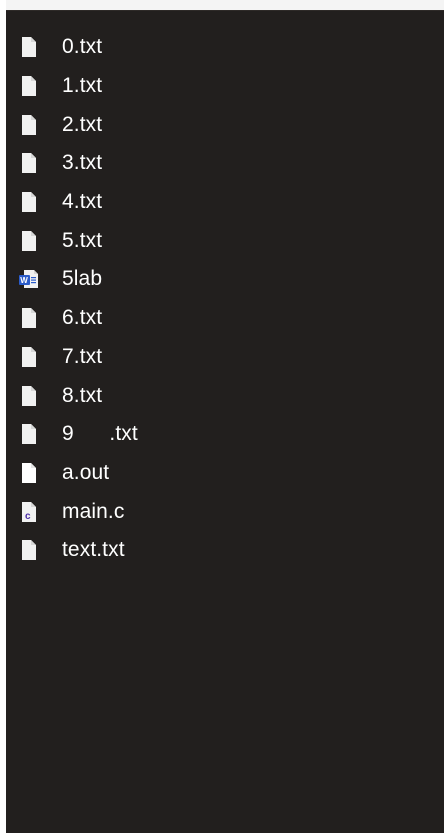 The height and width of the screenshot is (833, 444). I want to click on file-item: 1.txt, so click(225, 86).